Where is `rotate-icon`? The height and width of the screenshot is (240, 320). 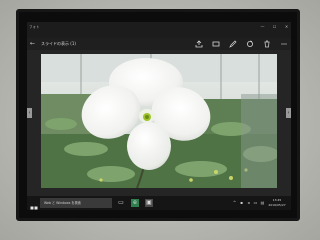 rotate-icon is located at coordinates (249, 44).